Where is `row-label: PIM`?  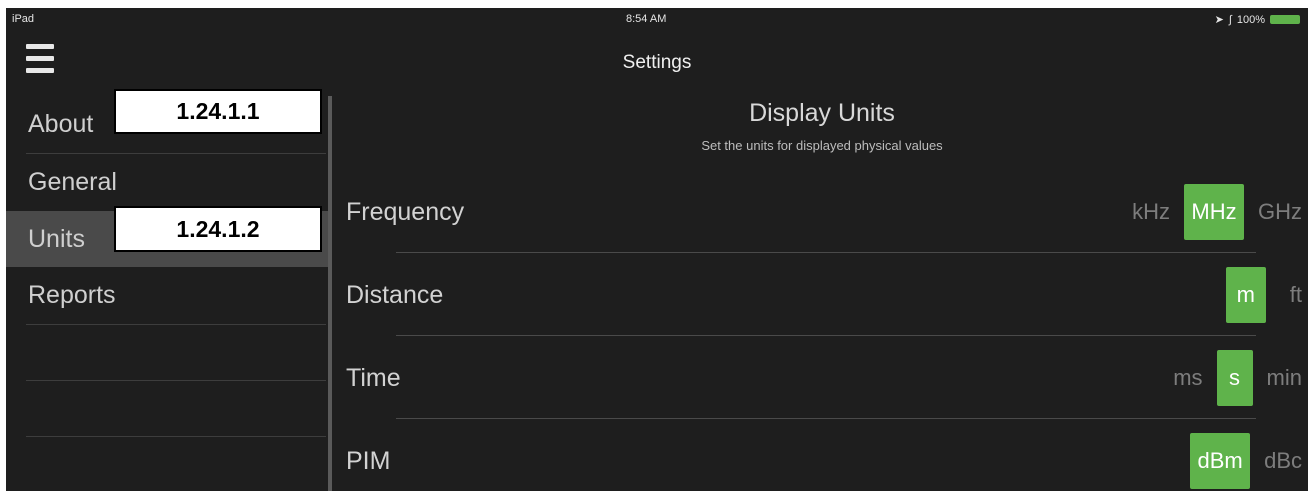 row-label: PIM is located at coordinates (368, 461).